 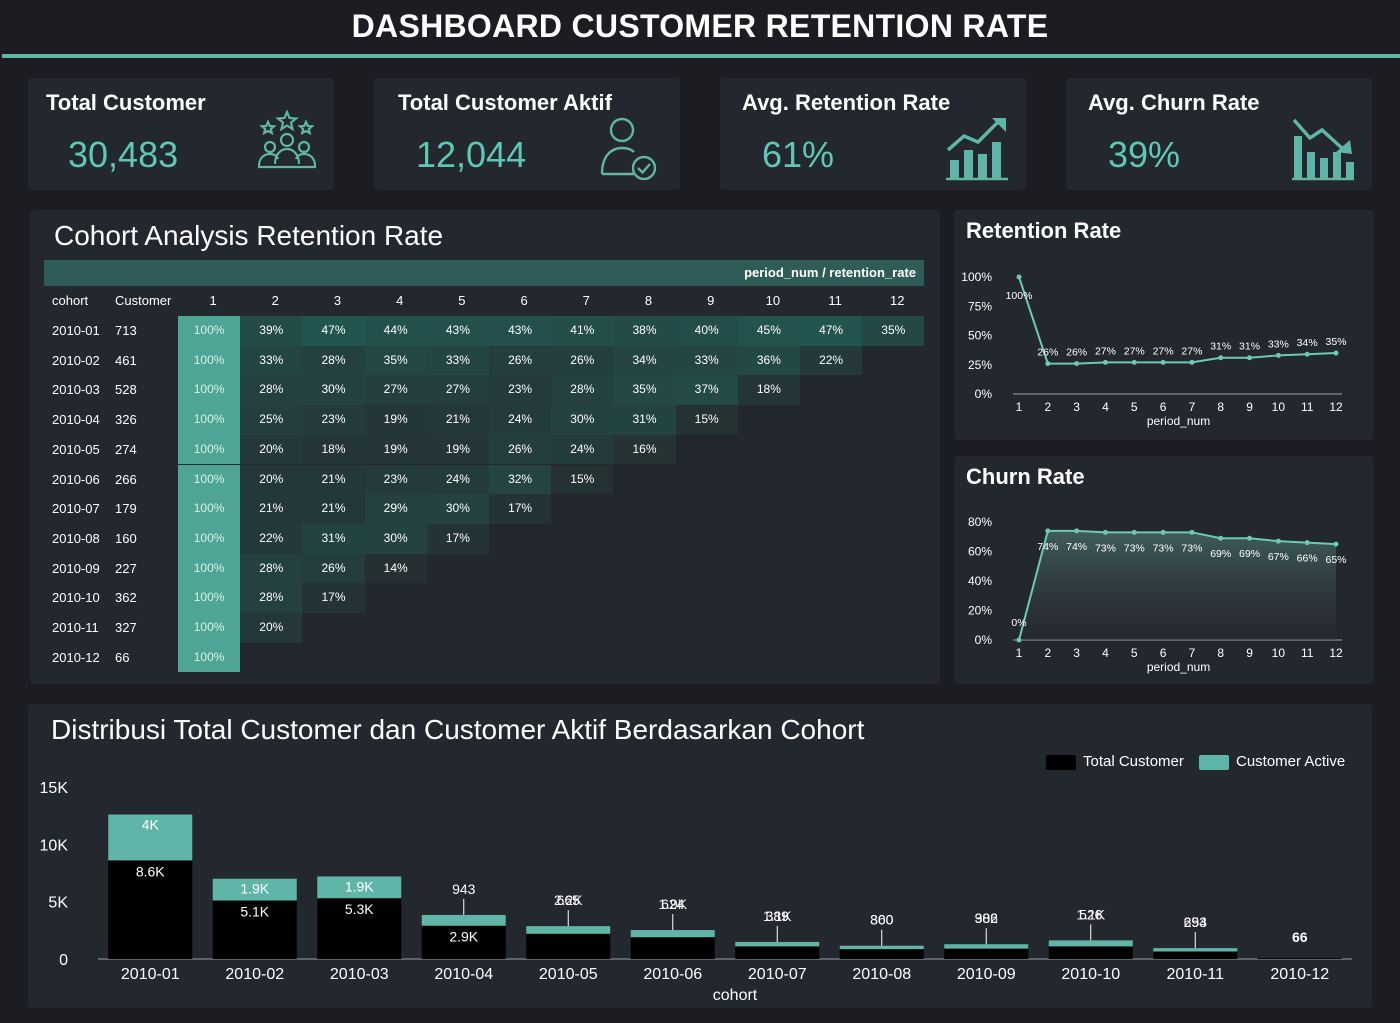 What do you see at coordinates (462, 300) in the screenshot?
I see `period-column-header: 5` at bounding box center [462, 300].